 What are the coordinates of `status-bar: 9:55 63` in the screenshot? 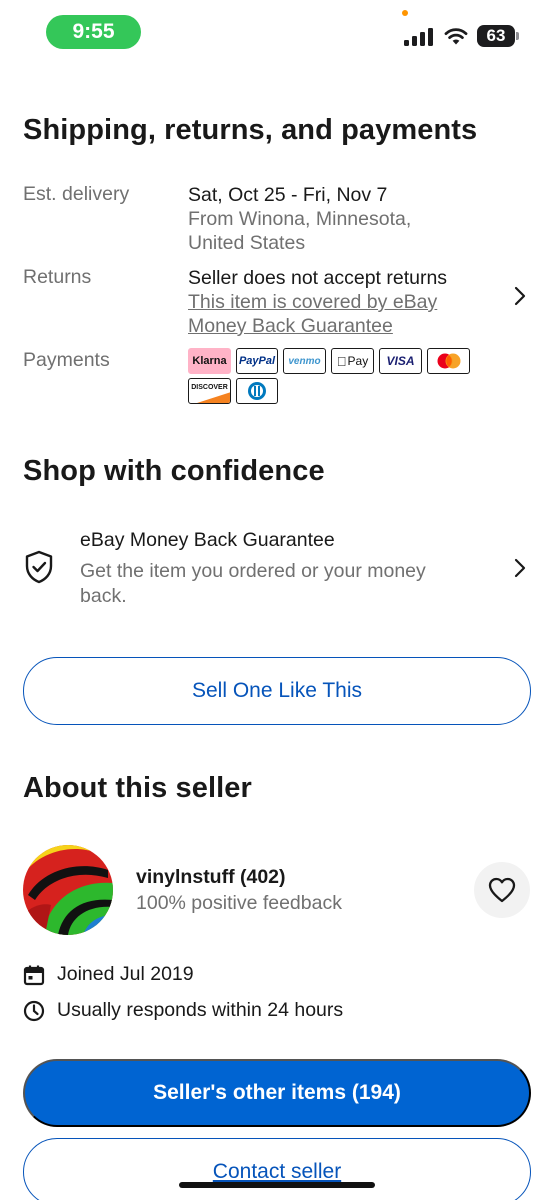 It's located at (277, 31).